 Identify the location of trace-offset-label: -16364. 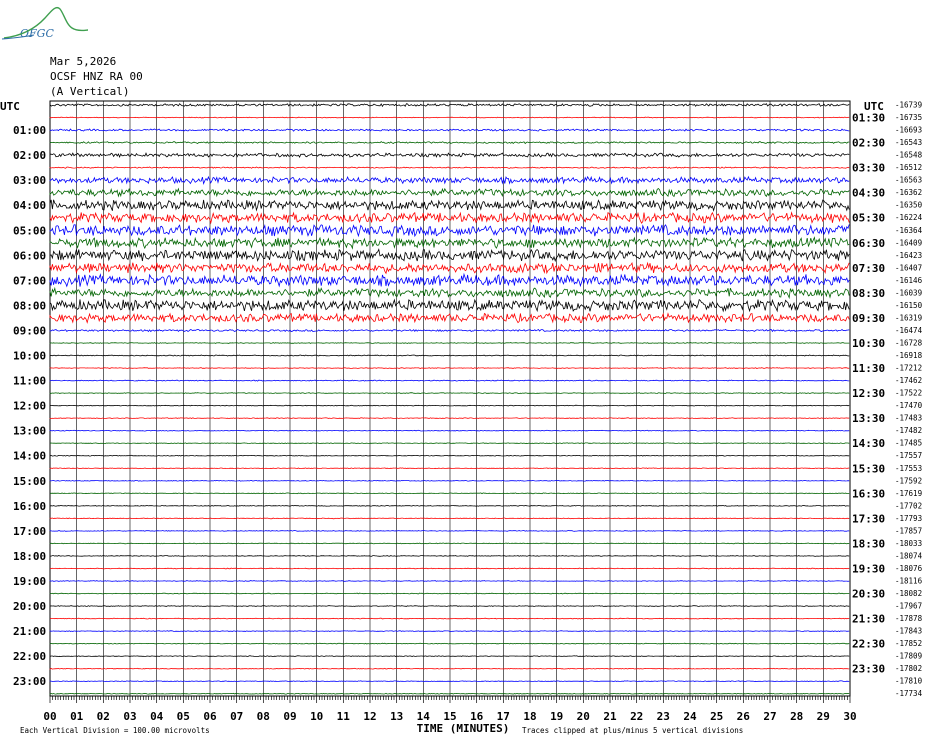
(909, 230).